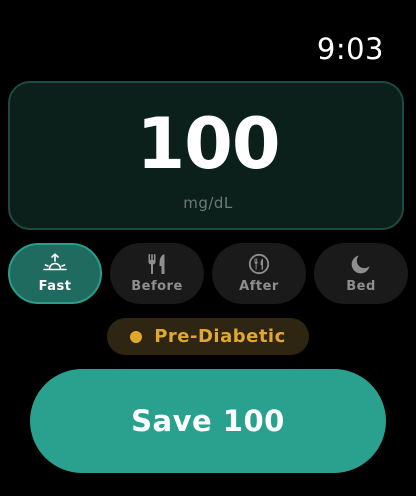 This screenshot has width=416, height=496. What do you see at coordinates (350, 49) in the screenshot?
I see `clock: 9:03` at bounding box center [350, 49].